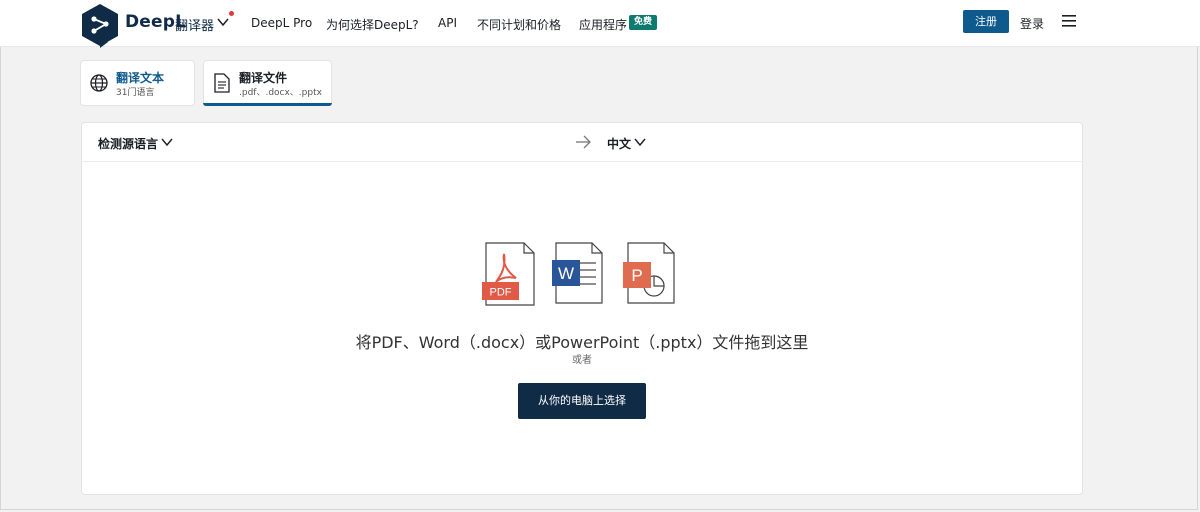 The width and height of the screenshot is (1200, 512). What do you see at coordinates (140, 78) in the screenshot?
I see `tab-translate-text-title: 翻译文本` at bounding box center [140, 78].